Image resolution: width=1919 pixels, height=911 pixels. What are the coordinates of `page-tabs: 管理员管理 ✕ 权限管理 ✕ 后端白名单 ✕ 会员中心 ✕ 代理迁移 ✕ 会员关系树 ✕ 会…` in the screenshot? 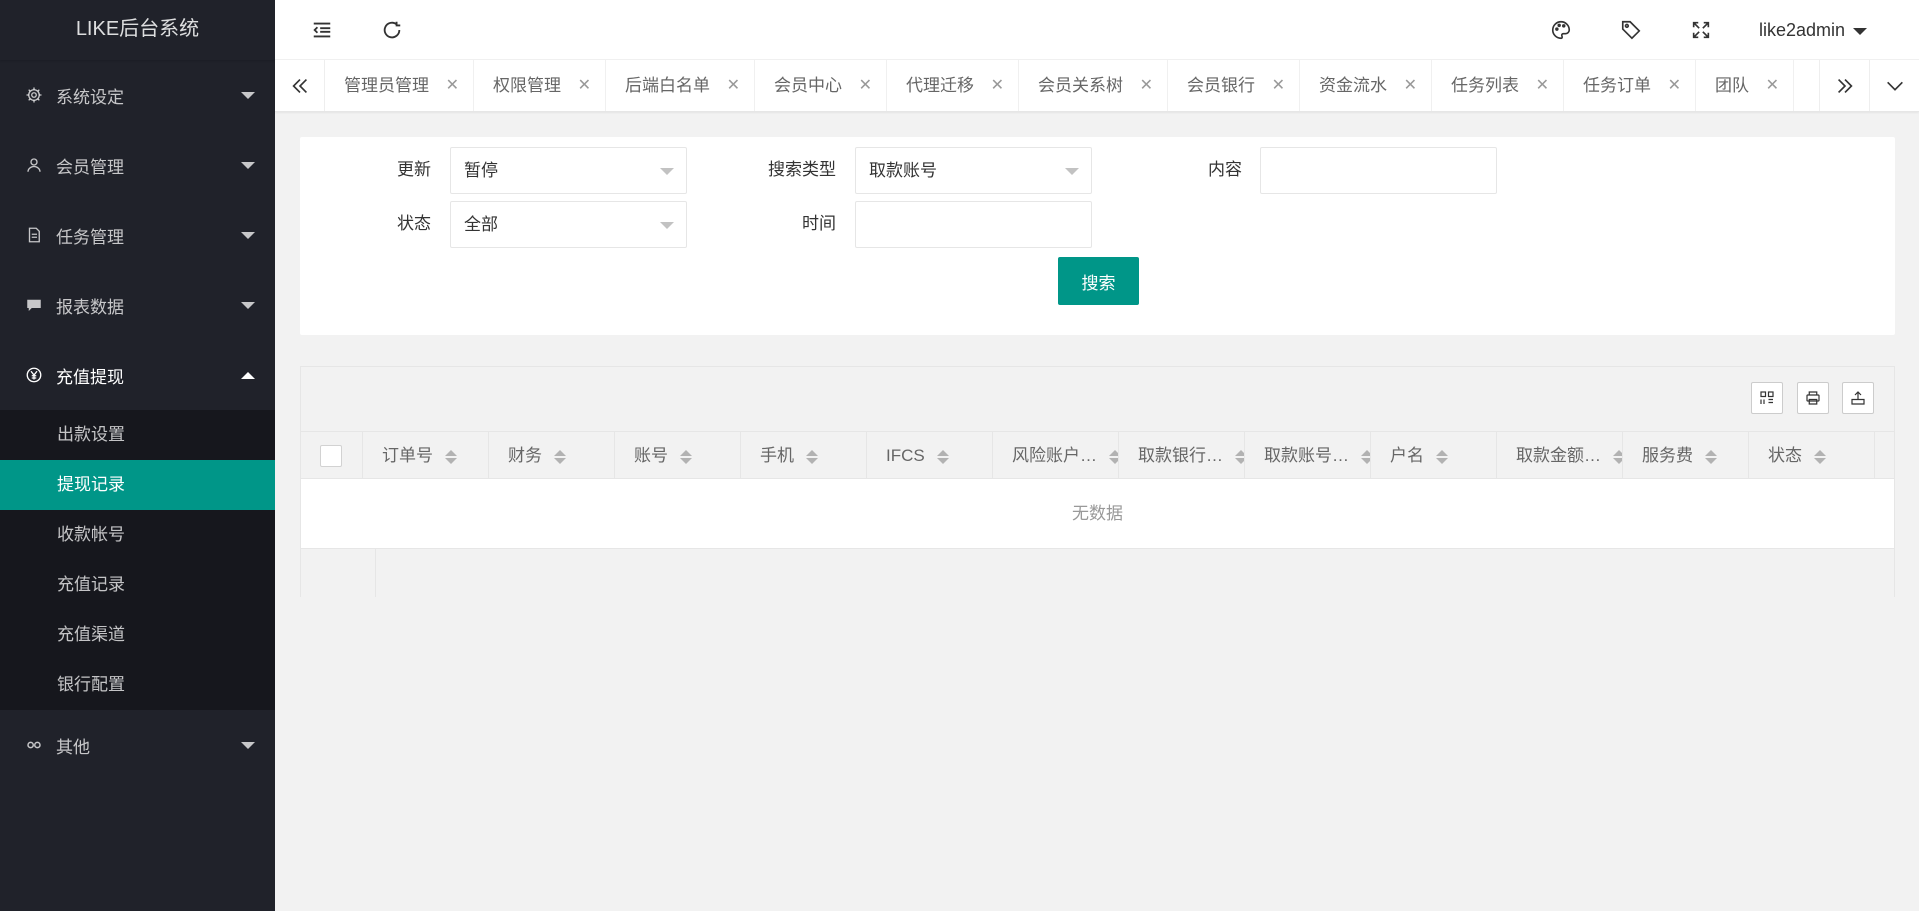 It's located at (1097, 86).